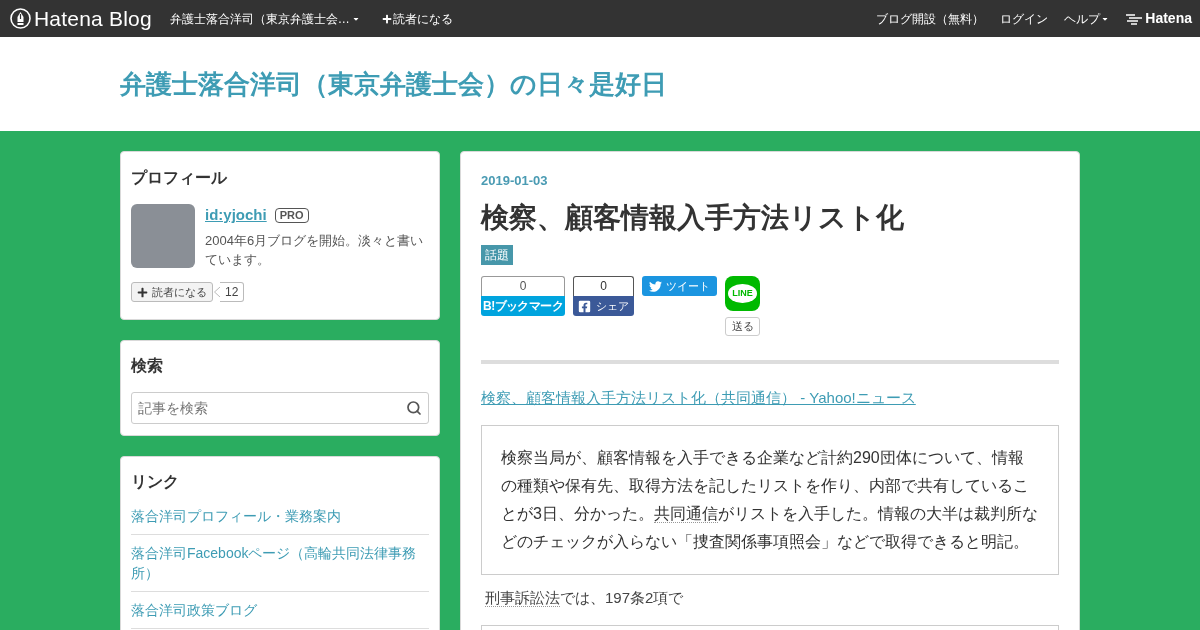  What do you see at coordinates (147, 366) in the screenshot?
I see `section-heading: 検索` at bounding box center [147, 366].